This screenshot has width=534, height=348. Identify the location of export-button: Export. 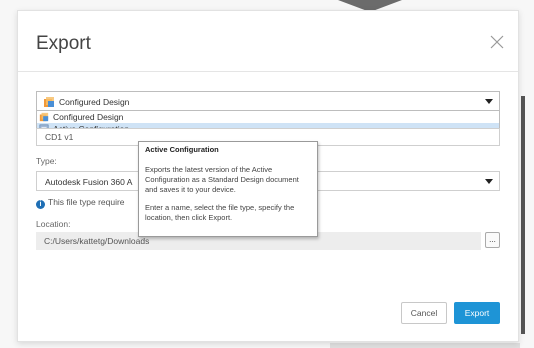
(477, 313).